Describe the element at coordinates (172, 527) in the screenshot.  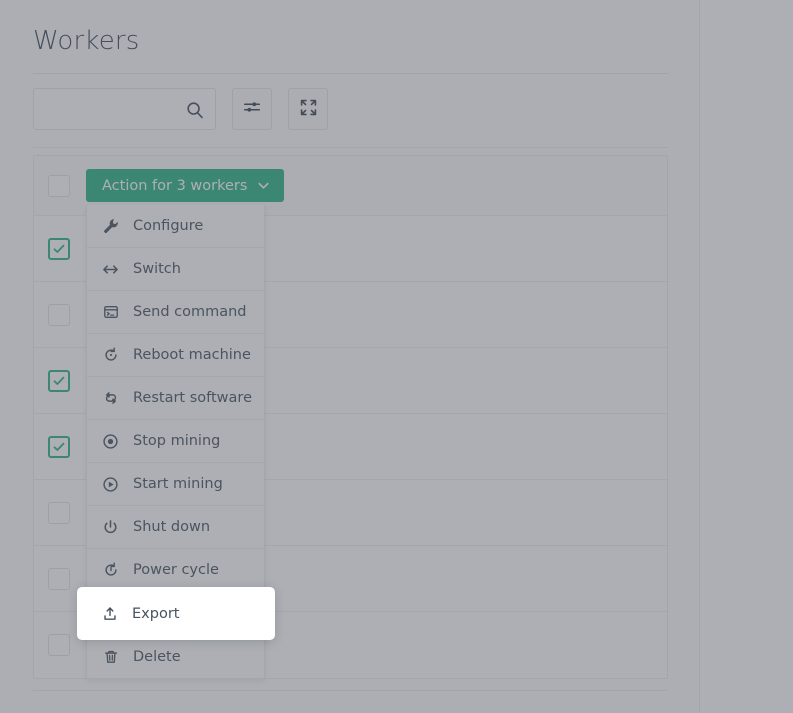
I see `menu-item-label: Shut down` at that location.